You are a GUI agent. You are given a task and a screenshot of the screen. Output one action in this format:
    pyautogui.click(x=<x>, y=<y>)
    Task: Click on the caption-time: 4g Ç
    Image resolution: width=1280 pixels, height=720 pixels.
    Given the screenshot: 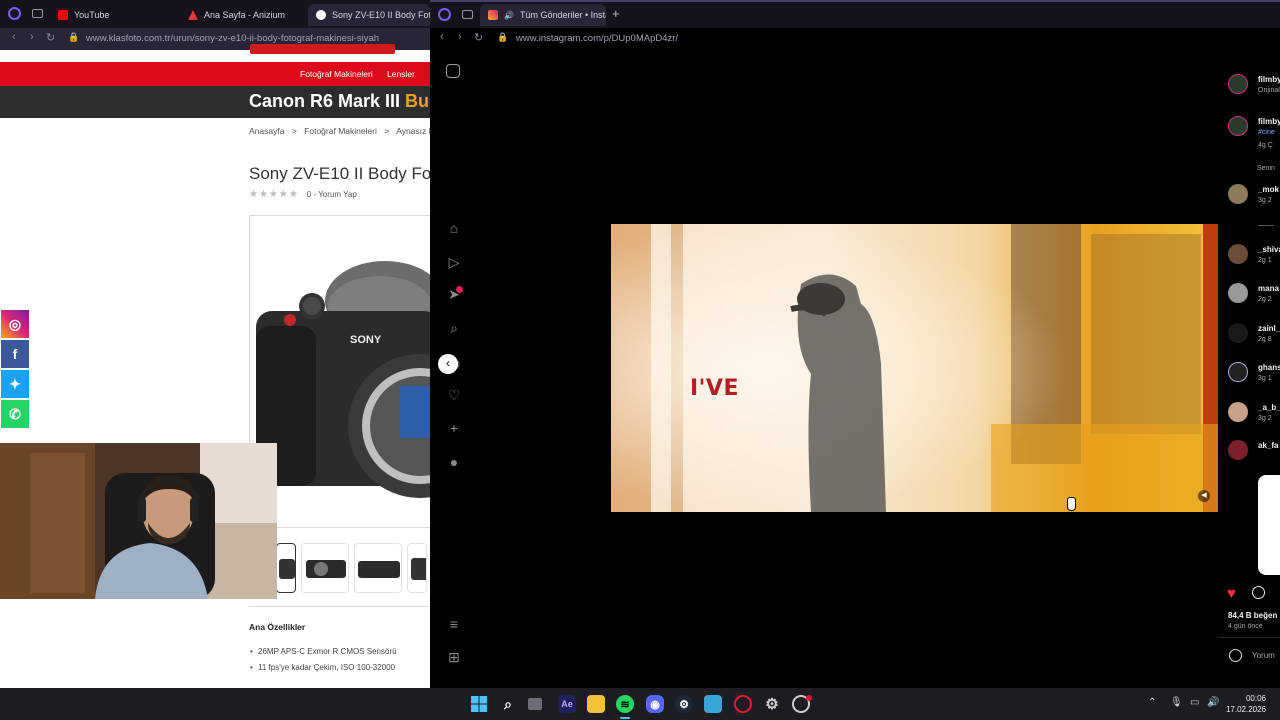 What is the action you would take?
    pyautogui.click(x=1265, y=145)
    